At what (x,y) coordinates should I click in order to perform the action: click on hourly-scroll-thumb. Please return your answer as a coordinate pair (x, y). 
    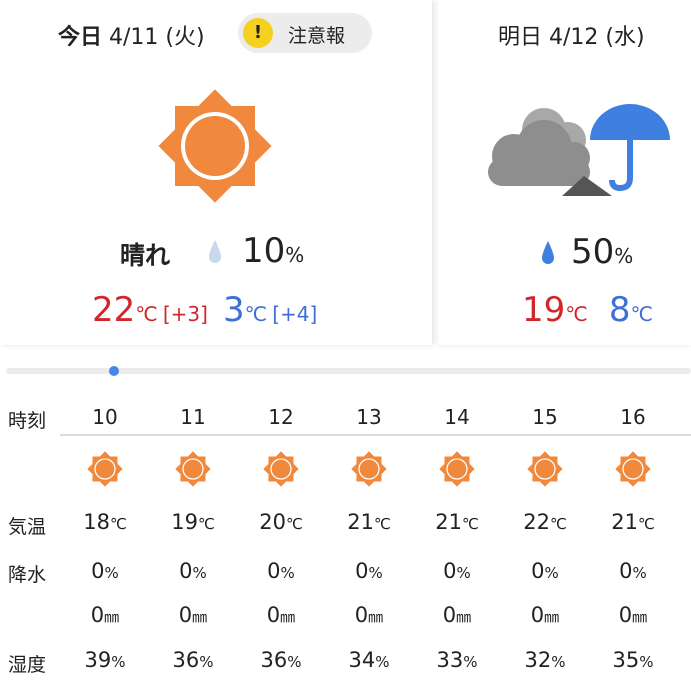
    Looking at the image, I should click on (114, 371).